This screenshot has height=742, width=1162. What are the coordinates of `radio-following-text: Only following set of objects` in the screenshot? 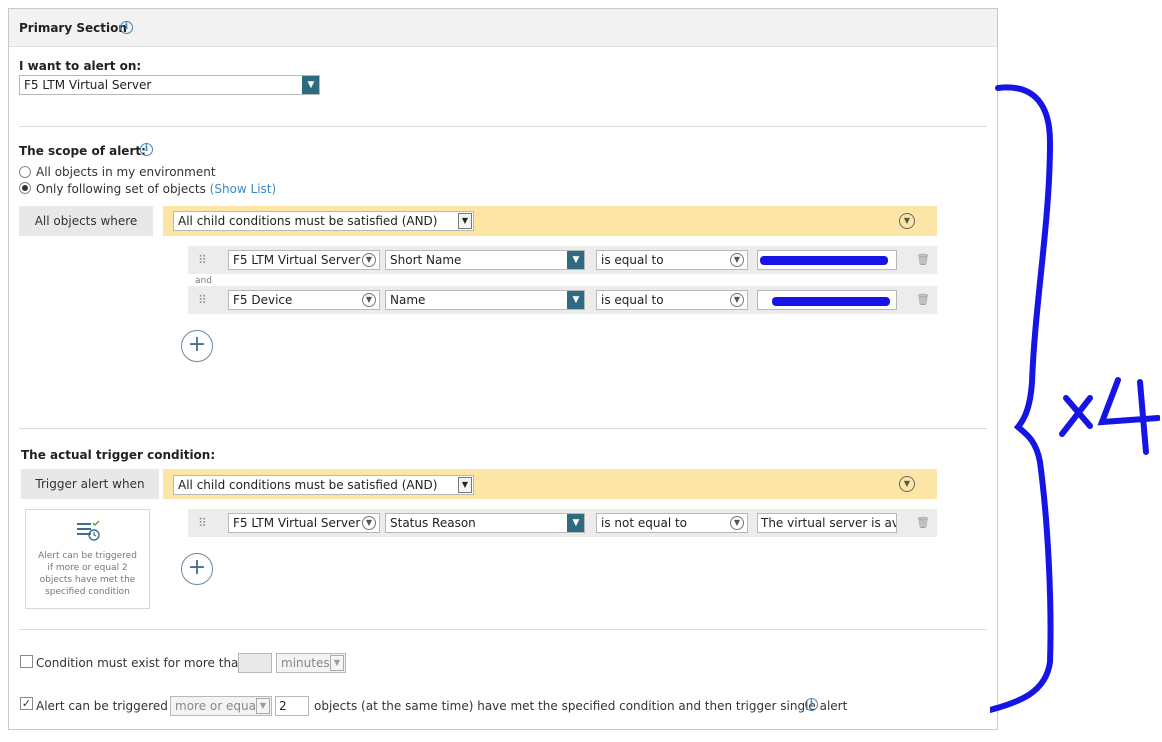 It's located at (121, 189).